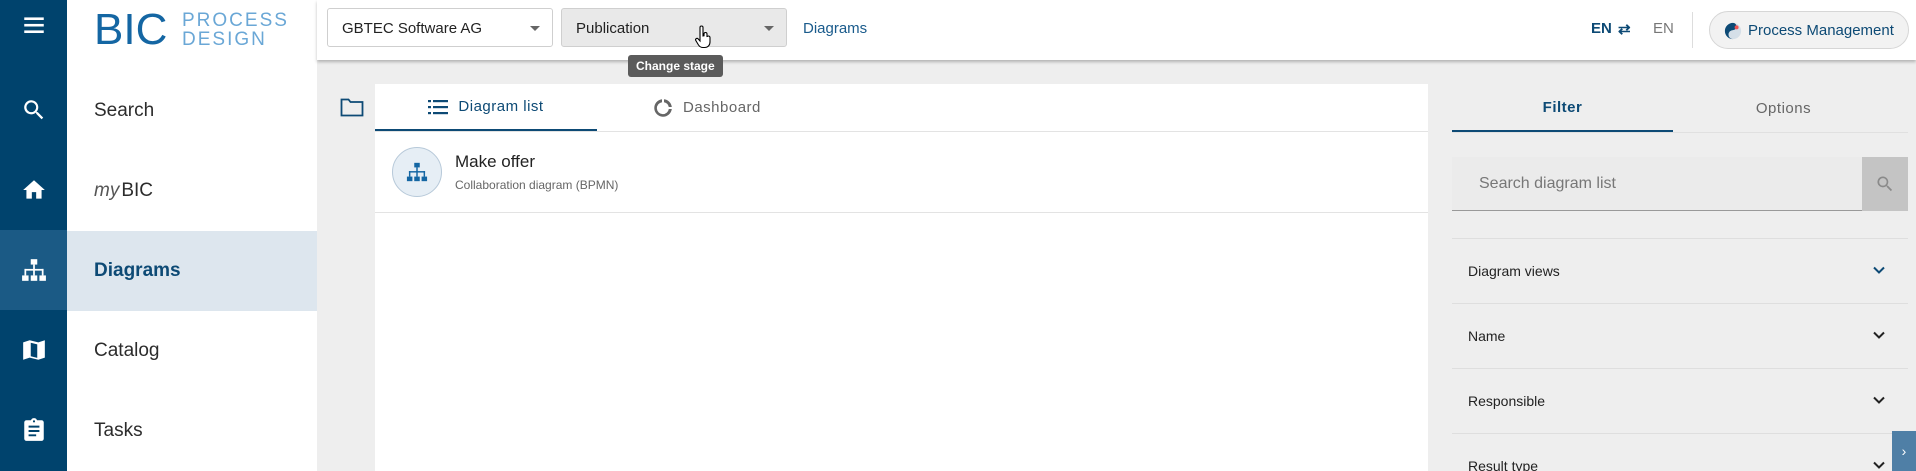  What do you see at coordinates (127, 350) in the screenshot?
I see `nav-item-label: Catalog` at bounding box center [127, 350].